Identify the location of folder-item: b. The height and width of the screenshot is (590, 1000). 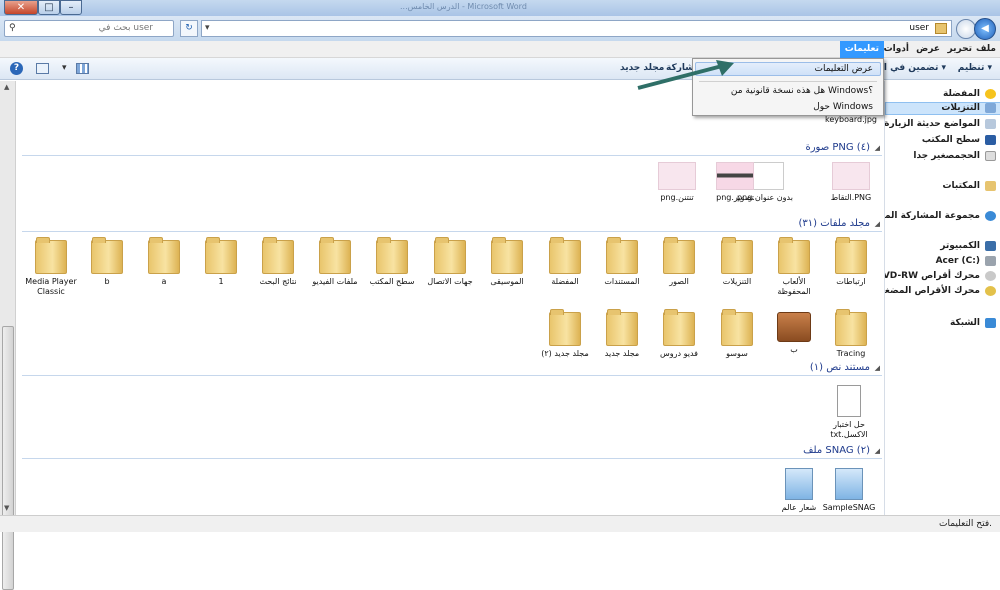
(107, 262).